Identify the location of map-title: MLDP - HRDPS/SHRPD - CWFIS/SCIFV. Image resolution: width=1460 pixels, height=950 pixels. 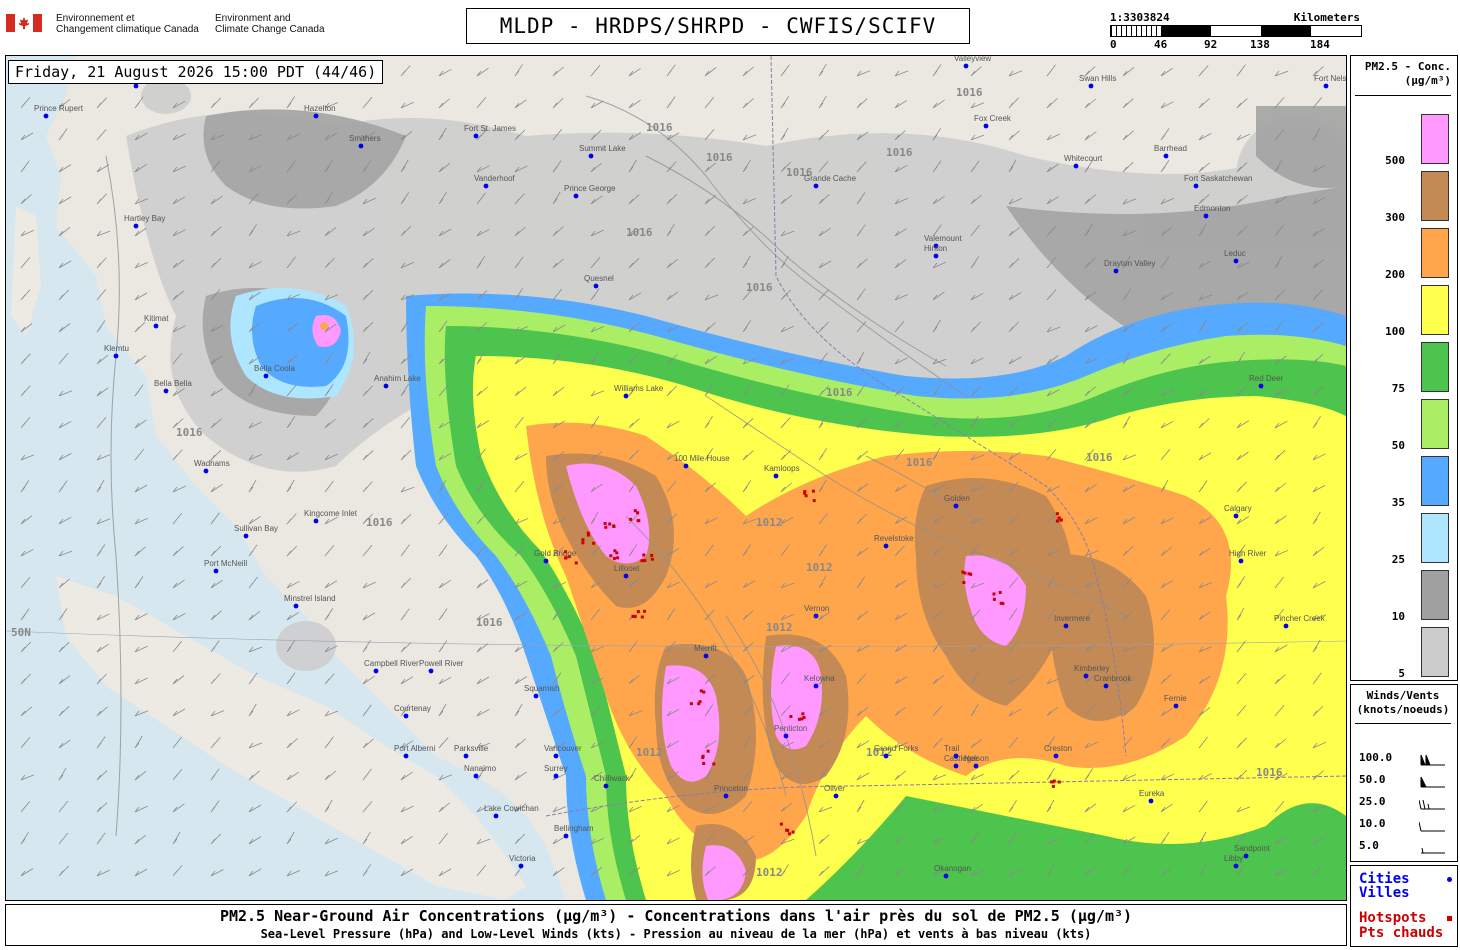
(718, 26).